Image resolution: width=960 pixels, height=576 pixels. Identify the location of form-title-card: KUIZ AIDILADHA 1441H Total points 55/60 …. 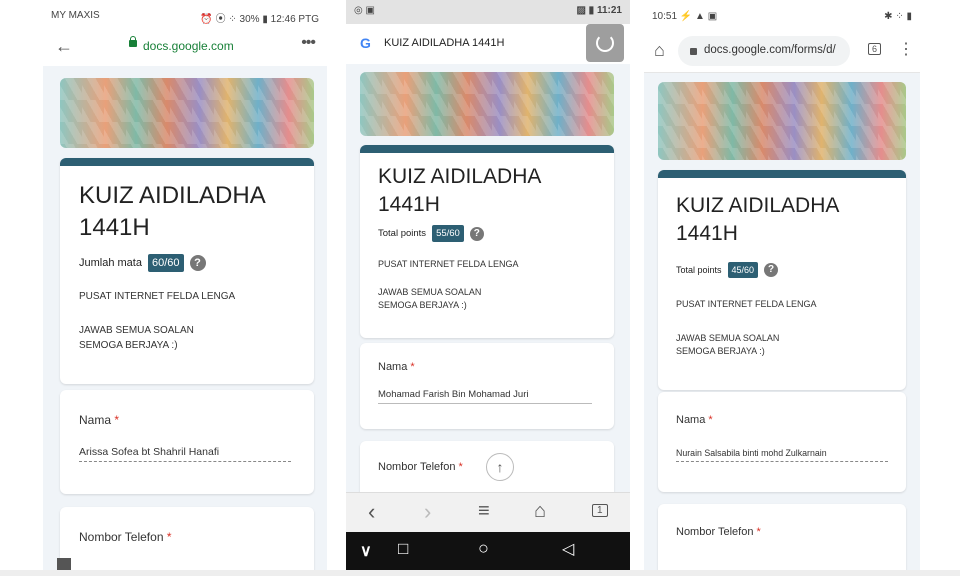
(487, 241).